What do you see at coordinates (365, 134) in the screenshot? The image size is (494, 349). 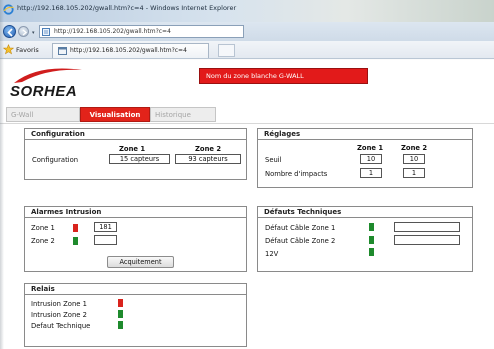 I see `reglages-panel-header: Réglages` at bounding box center [365, 134].